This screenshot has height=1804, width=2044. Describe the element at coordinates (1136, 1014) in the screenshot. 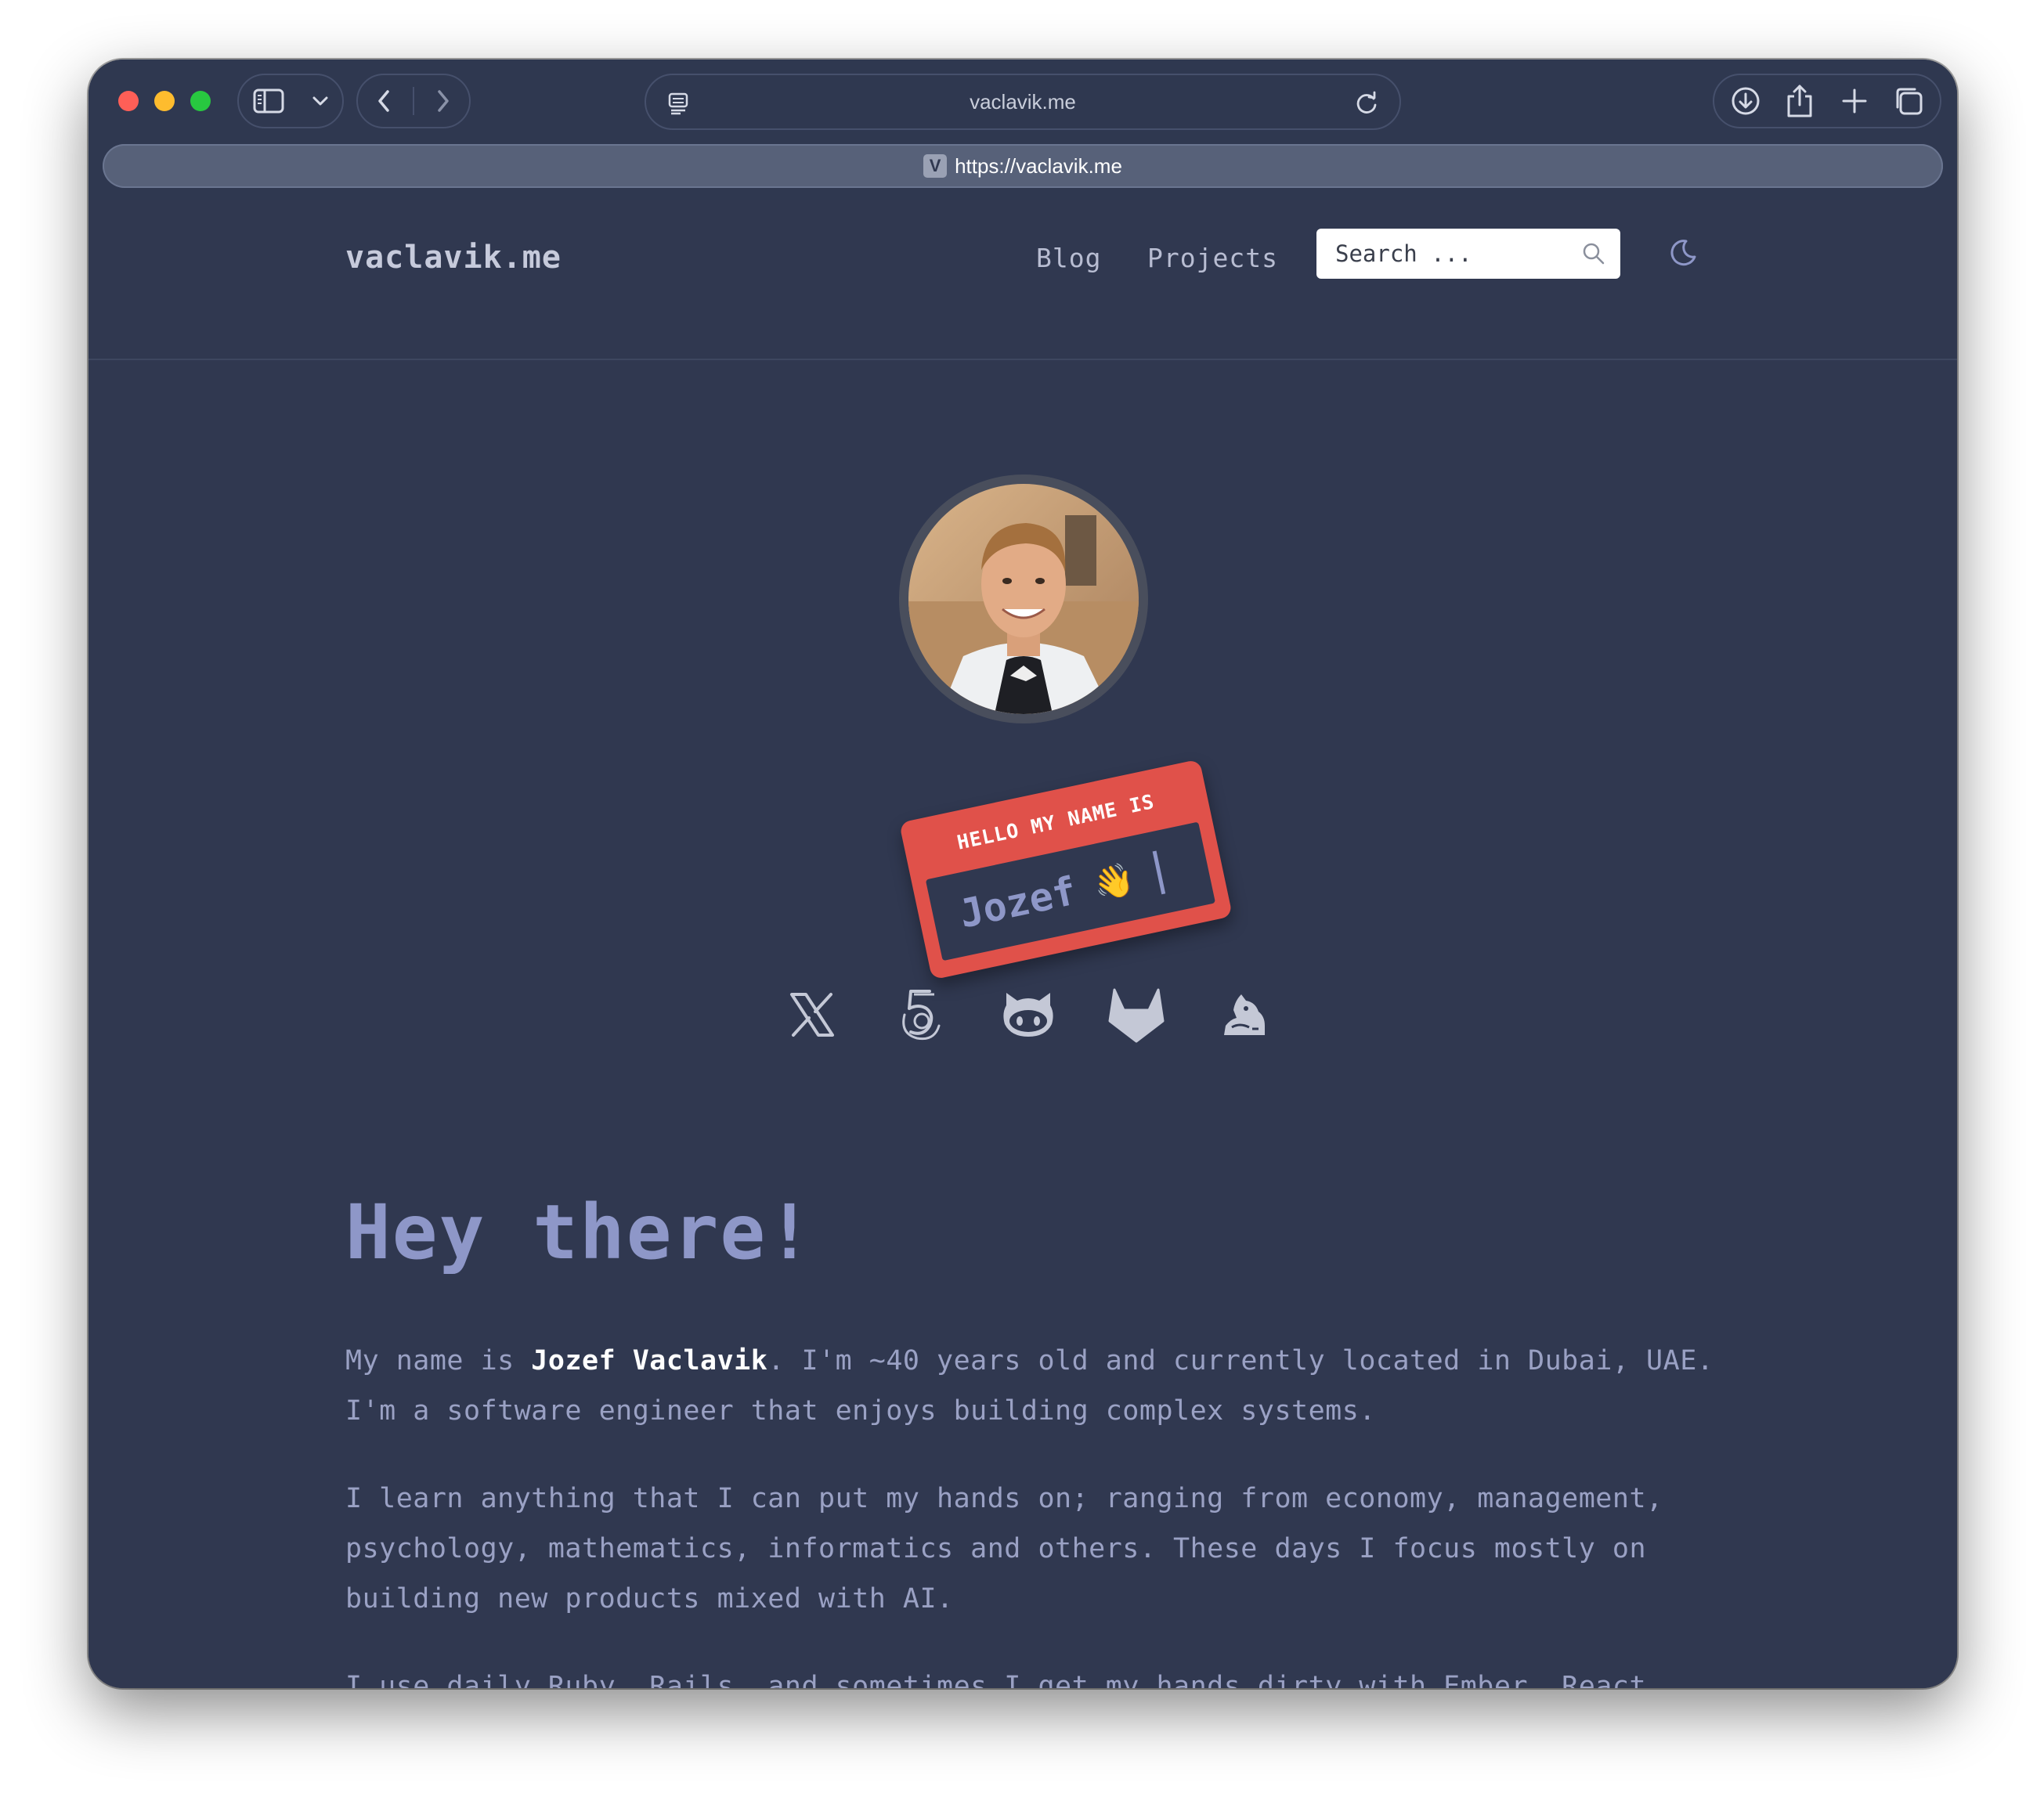

I see `gitlab-icon` at that location.